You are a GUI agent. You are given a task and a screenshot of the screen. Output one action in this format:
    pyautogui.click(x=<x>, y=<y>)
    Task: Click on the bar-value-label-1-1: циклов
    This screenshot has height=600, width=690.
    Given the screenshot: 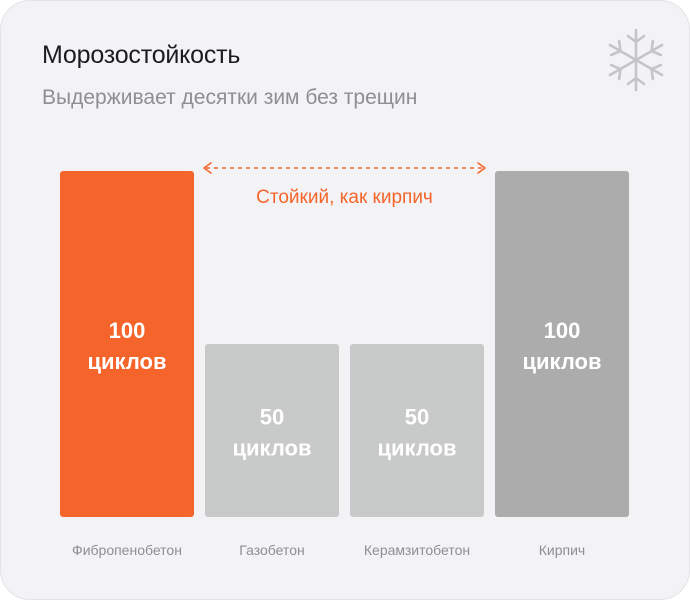 What is the action you would take?
    pyautogui.click(x=272, y=448)
    